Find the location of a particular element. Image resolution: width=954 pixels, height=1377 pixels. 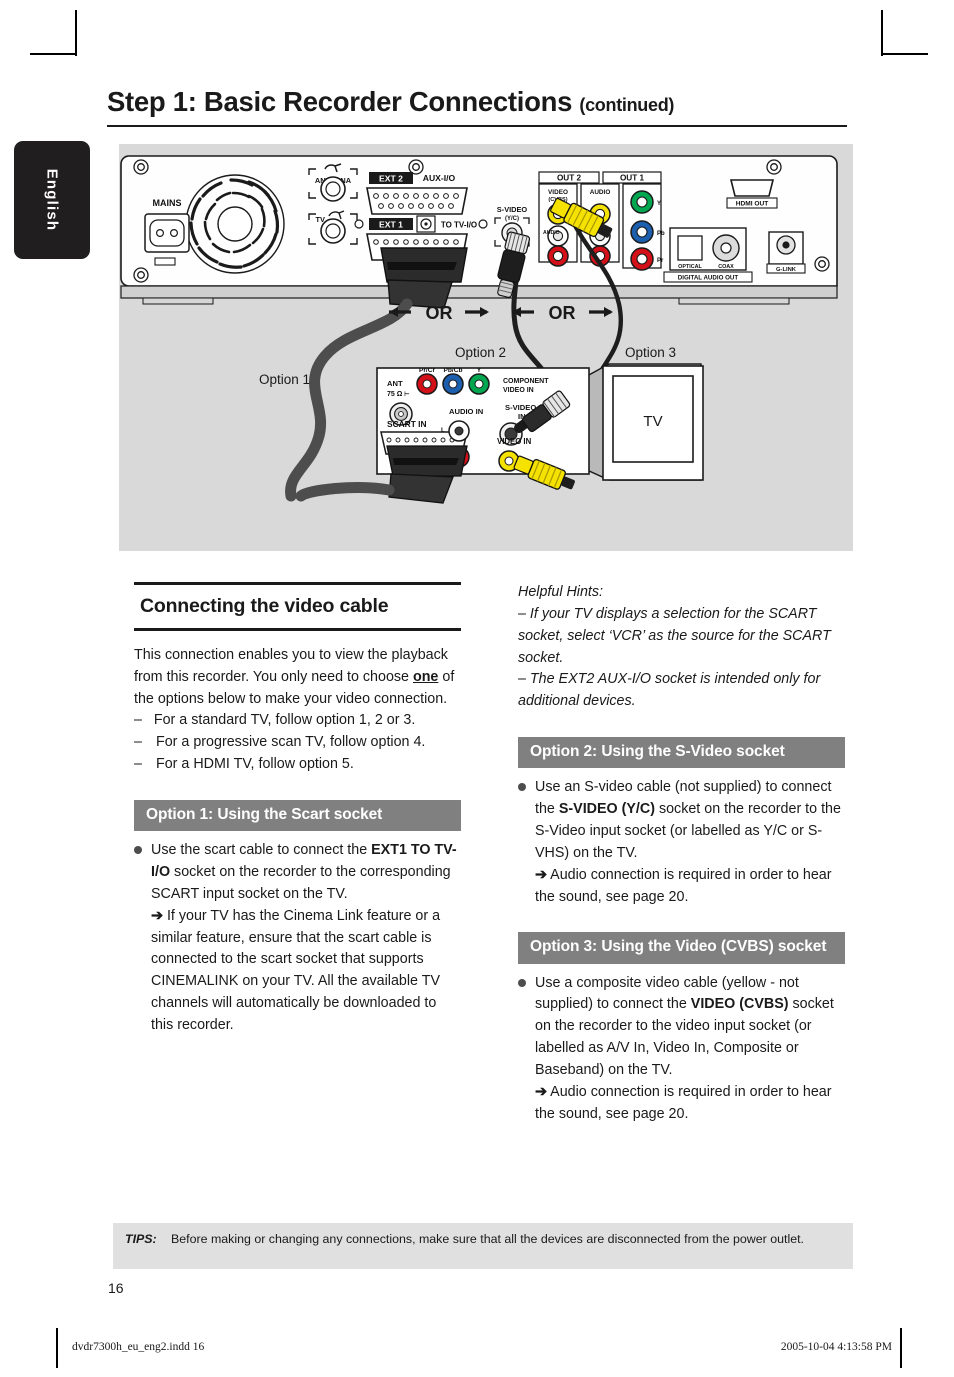

intro-emphasis: one is located at coordinates (425, 676).